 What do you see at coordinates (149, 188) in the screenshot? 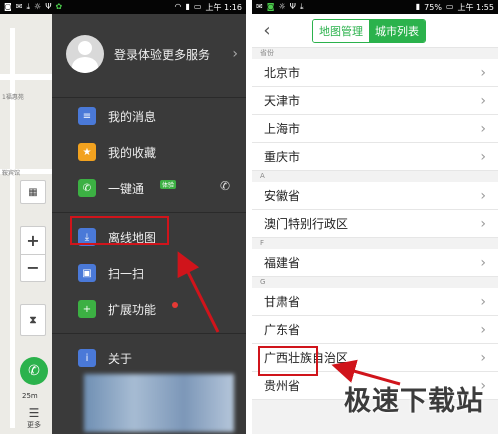
I see `menu-item-one-touch: ✆ 一键通 体验 ✆` at bounding box center [149, 188].